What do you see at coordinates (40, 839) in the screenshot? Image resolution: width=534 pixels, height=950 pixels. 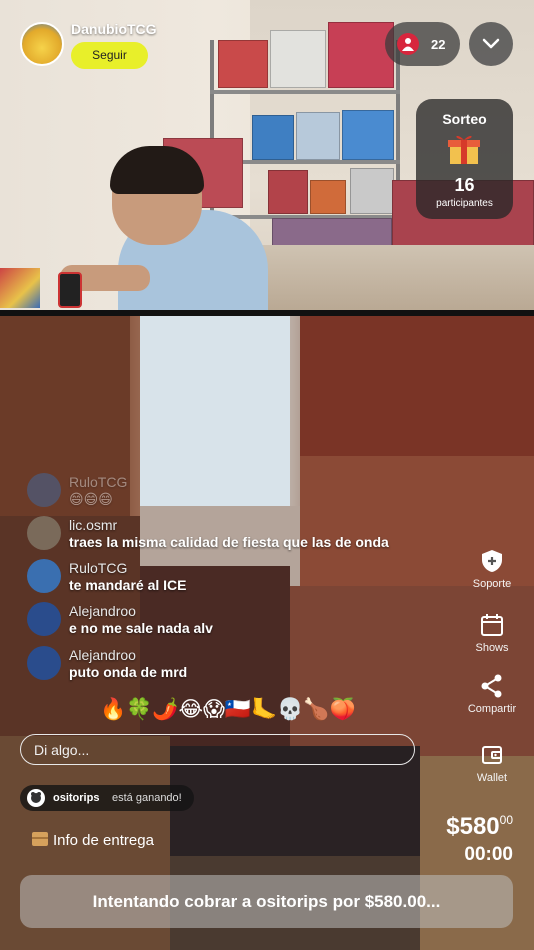 I see `package-icon` at bounding box center [40, 839].